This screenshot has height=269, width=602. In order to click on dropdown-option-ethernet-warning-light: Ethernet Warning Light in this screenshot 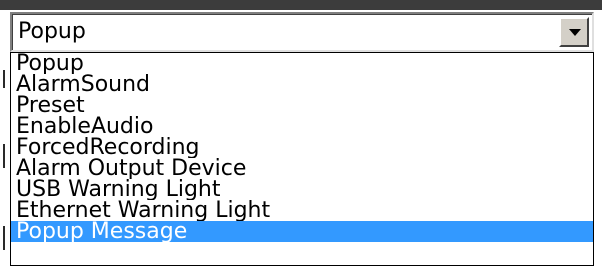, I will do `click(302, 210)`.